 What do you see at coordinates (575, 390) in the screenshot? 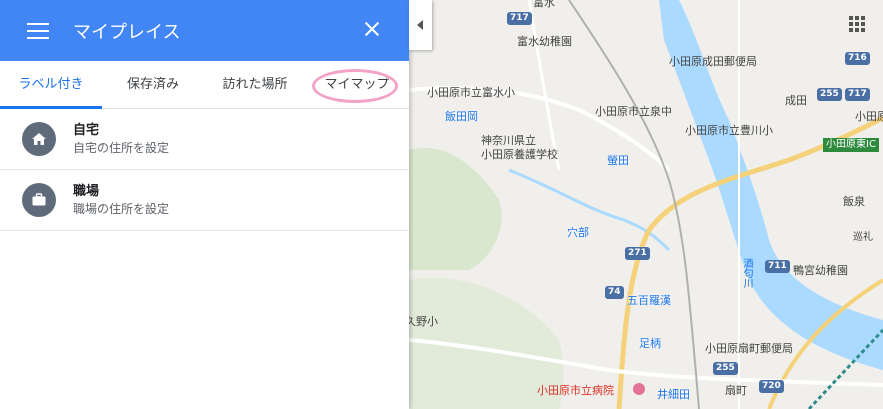
I see `map-label-hospital: 小田原市立病院` at bounding box center [575, 390].